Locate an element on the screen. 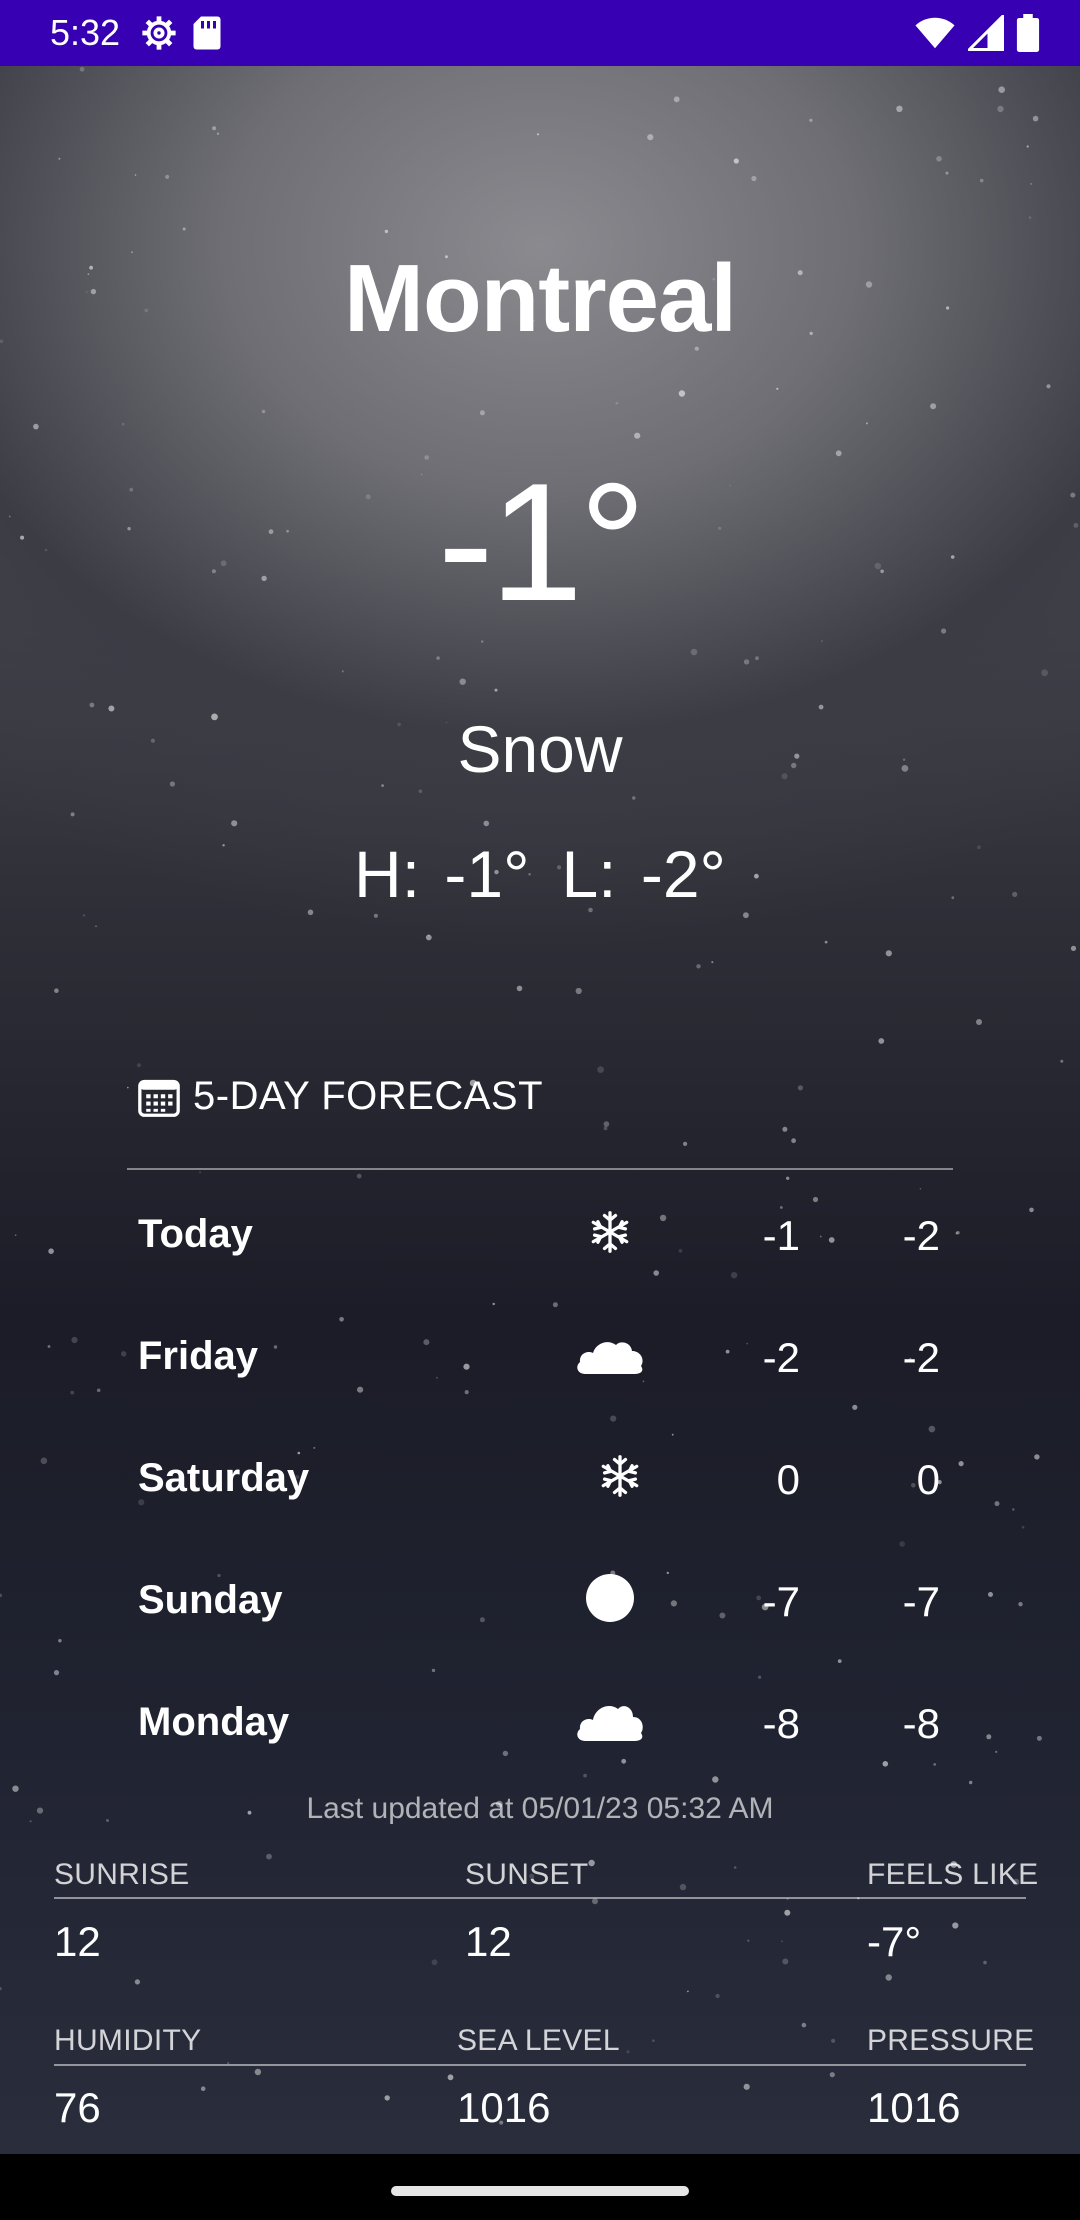 The image size is (1080, 2220). pressure-label: PRESSURE is located at coordinates (951, 2040).